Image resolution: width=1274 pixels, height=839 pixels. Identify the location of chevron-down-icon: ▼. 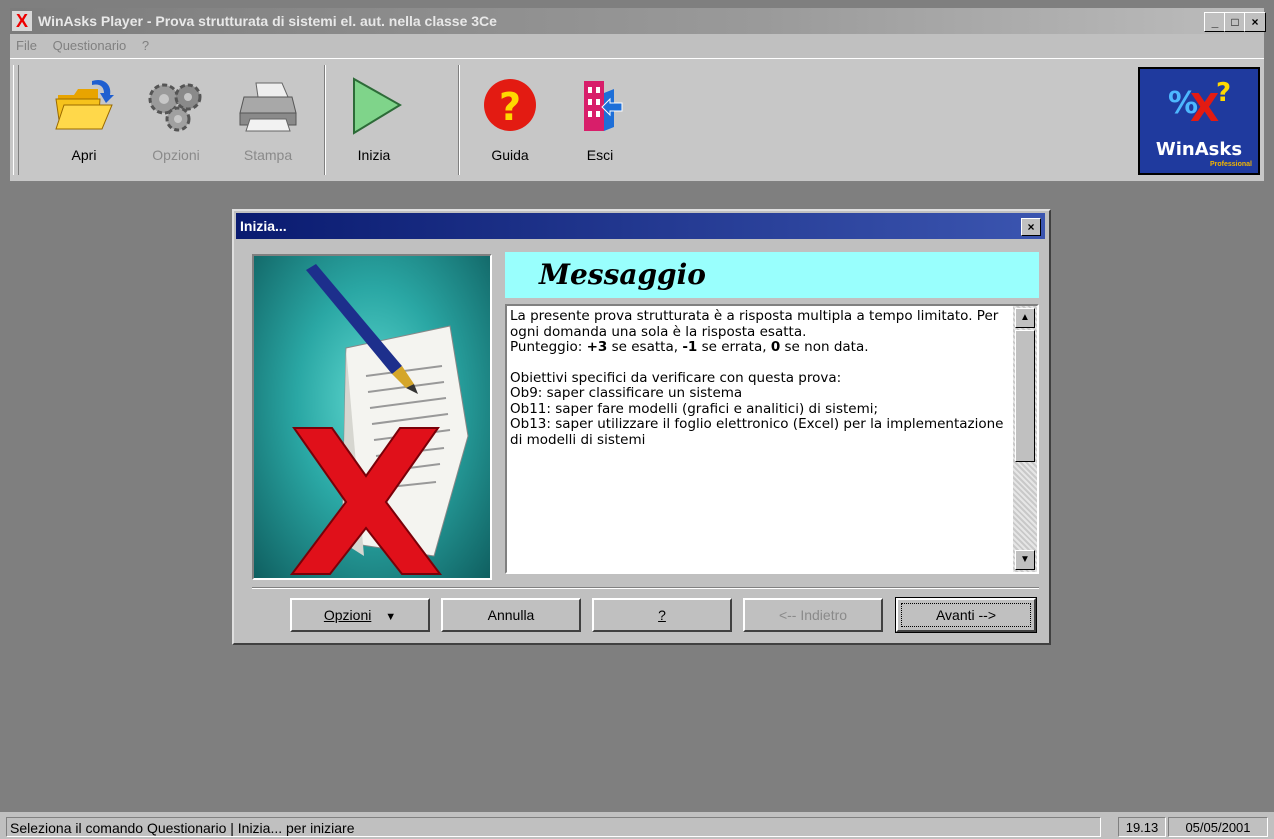
(391, 617).